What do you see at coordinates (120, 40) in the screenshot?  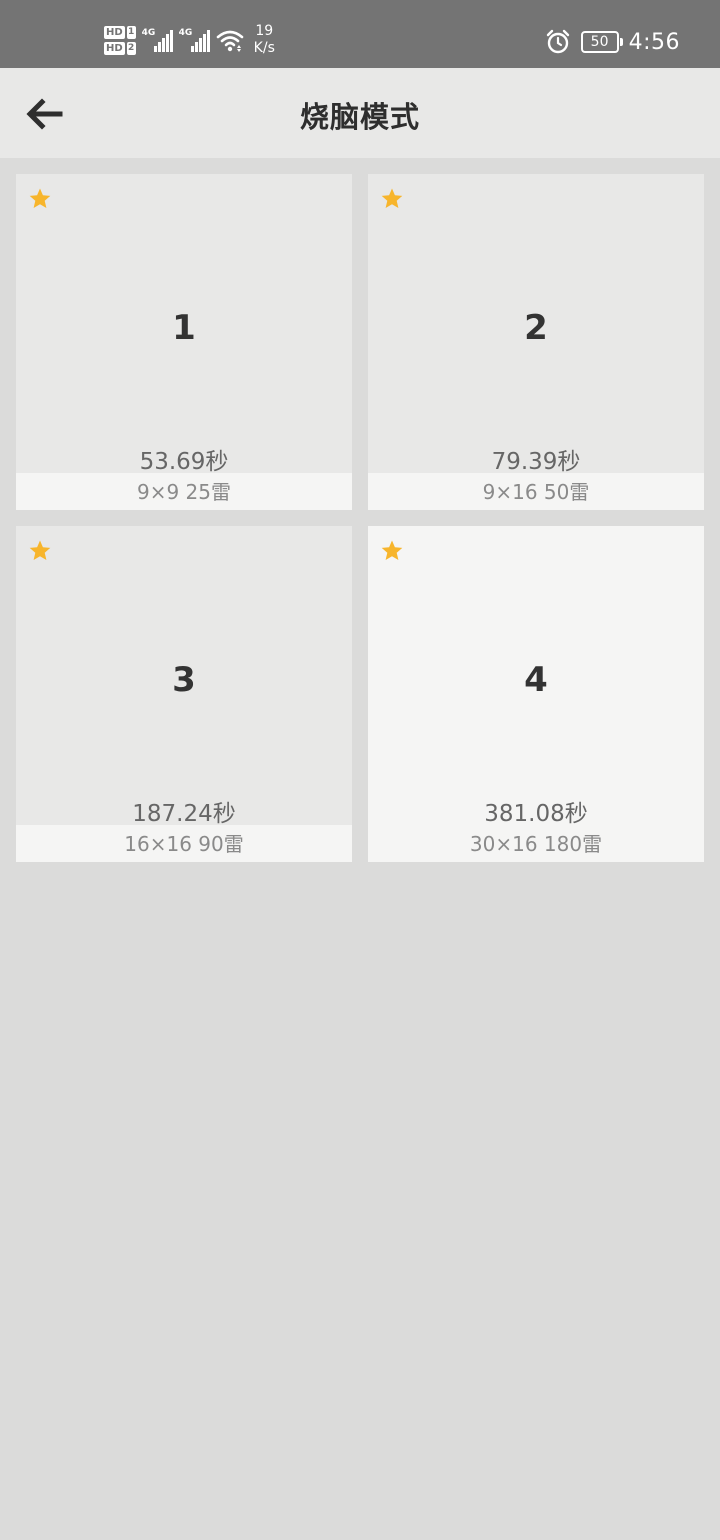 I see `hd-indicators: HD 1 HD 2` at bounding box center [120, 40].